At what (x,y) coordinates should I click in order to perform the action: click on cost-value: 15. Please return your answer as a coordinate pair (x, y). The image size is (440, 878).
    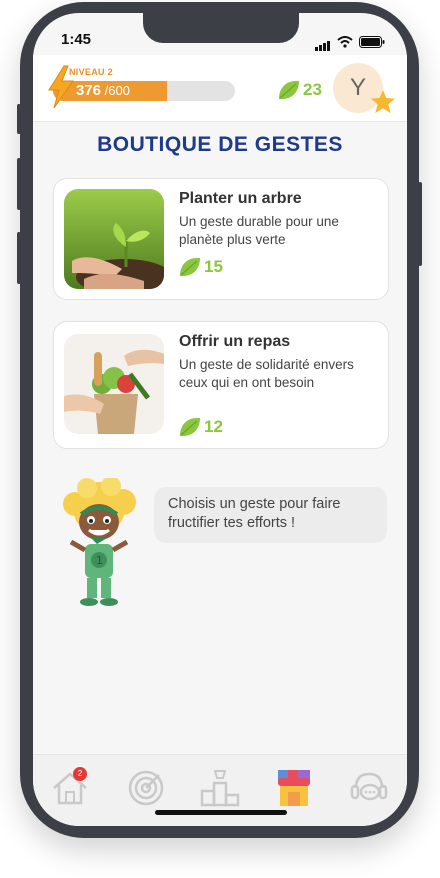
    Looking at the image, I should click on (213, 266).